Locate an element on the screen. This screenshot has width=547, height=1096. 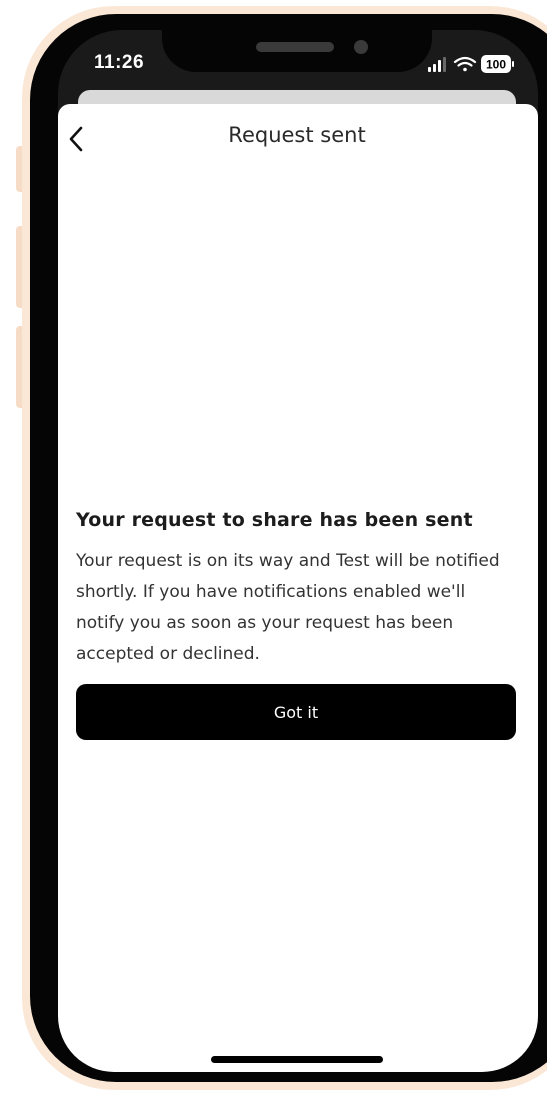
earpiece-speaker is located at coordinates (295, 47).